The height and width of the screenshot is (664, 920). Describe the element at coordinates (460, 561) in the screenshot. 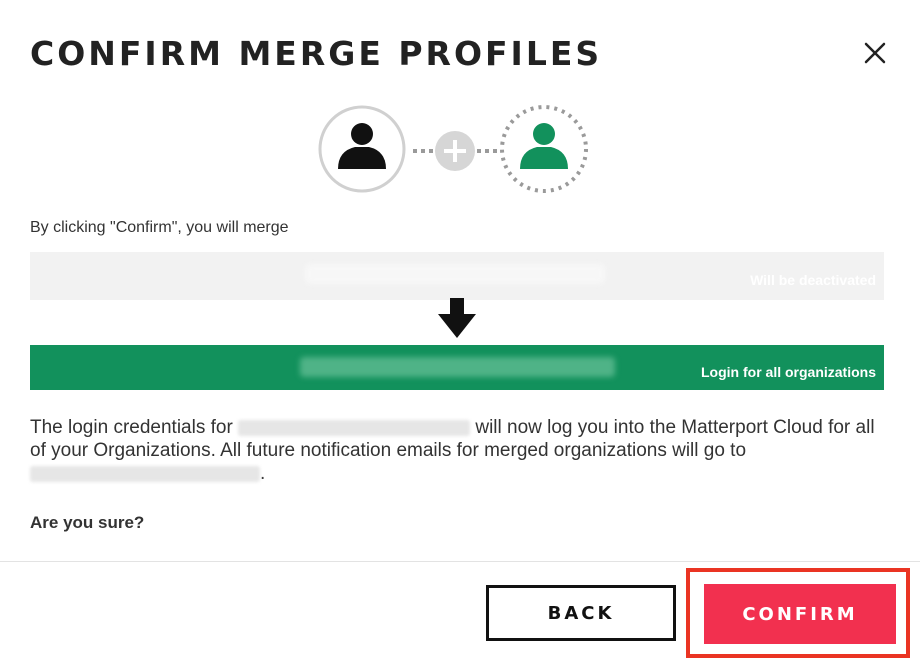

I see `footer-divider` at that location.